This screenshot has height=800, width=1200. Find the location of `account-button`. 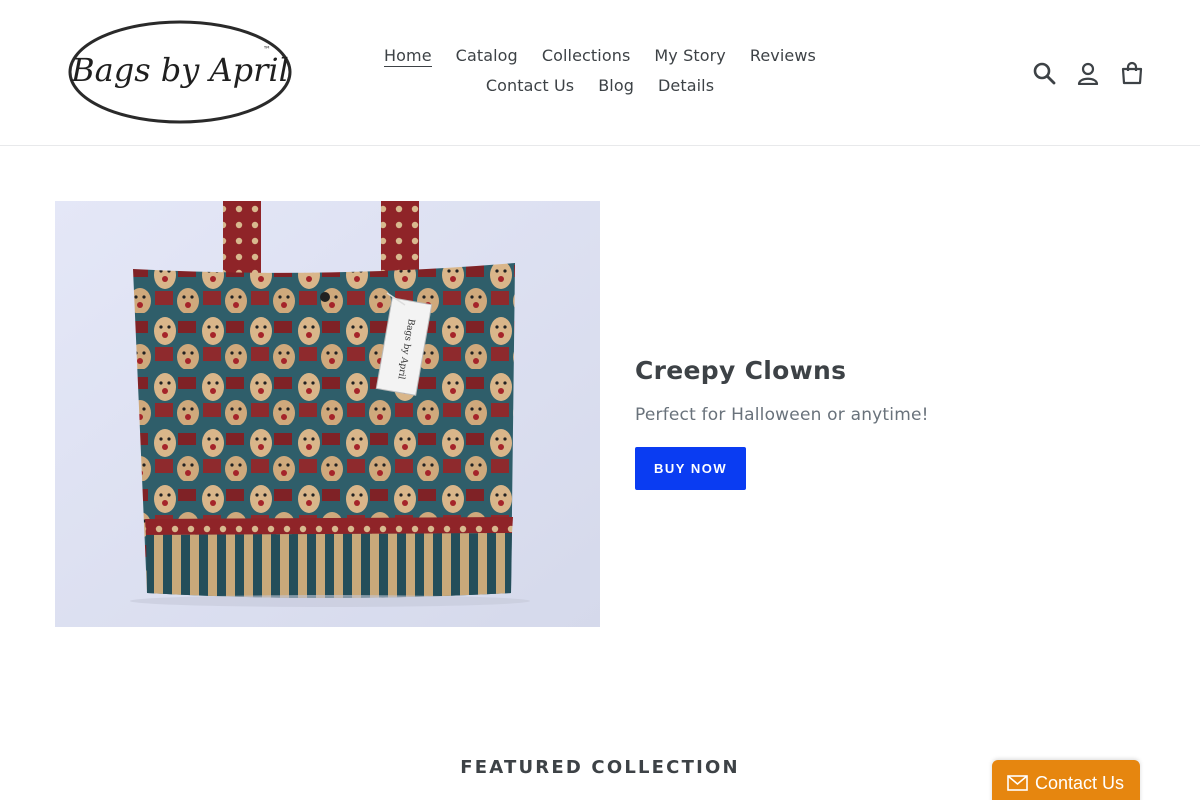

account-button is located at coordinates (1088, 73).